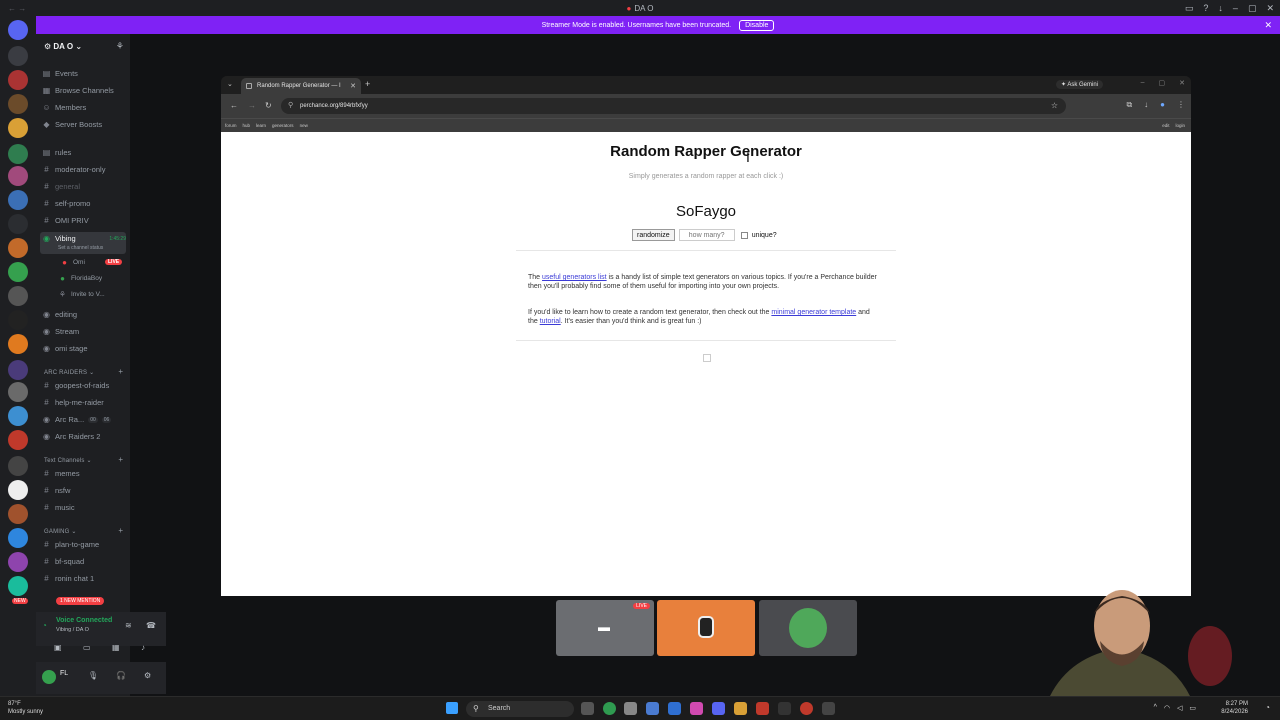  I want to click on address-bar: ⚲ perchance.org/894rbfxfyy ☆, so click(673, 106).